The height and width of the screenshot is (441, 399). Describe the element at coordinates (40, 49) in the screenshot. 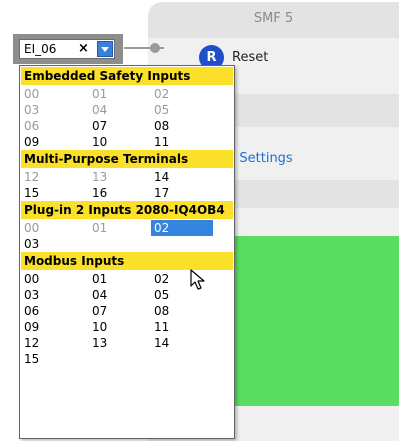

I see `input-selector-value: EI_06` at that location.